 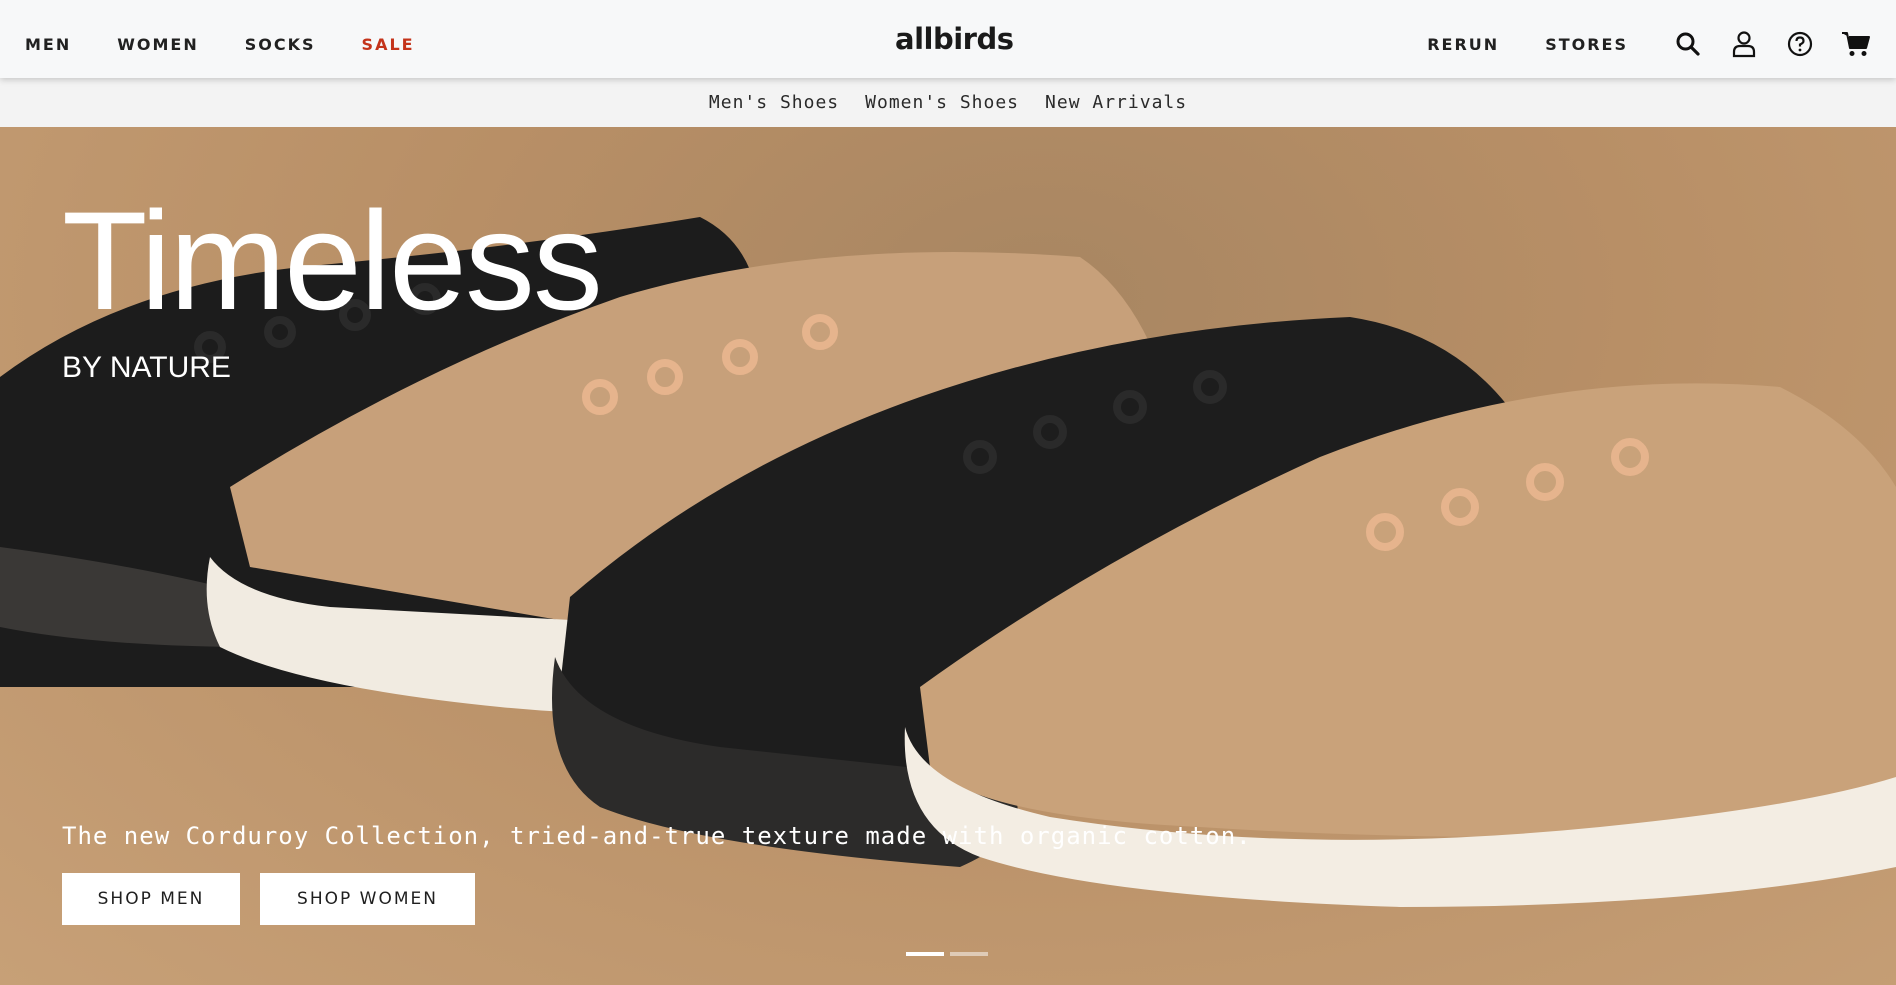 What do you see at coordinates (1116, 102) in the screenshot?
I see `subnav-new-arrivals: New Arrivals` at bounding box center [1116, 102].